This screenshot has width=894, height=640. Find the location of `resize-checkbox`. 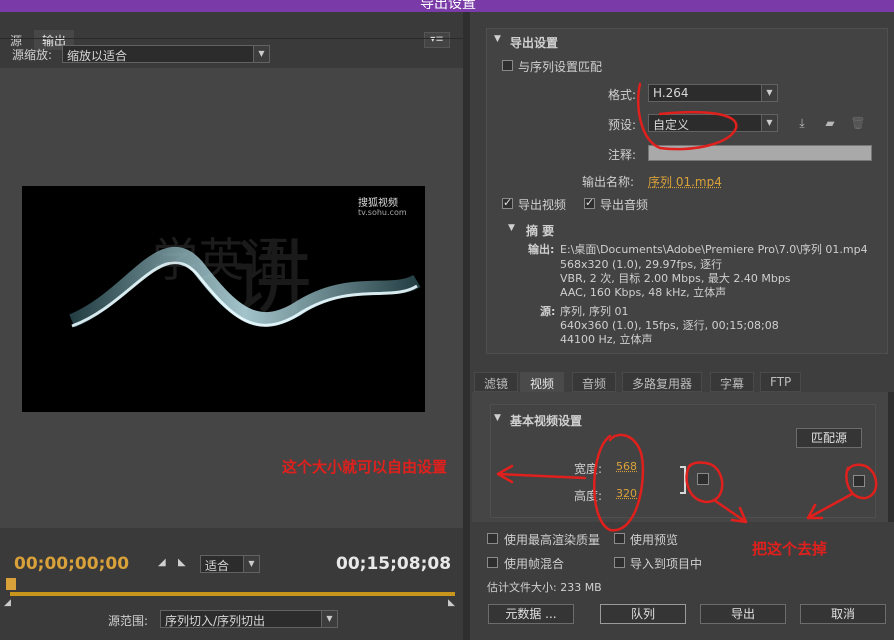

resize-checkbox is located at coordinates (703, 479).